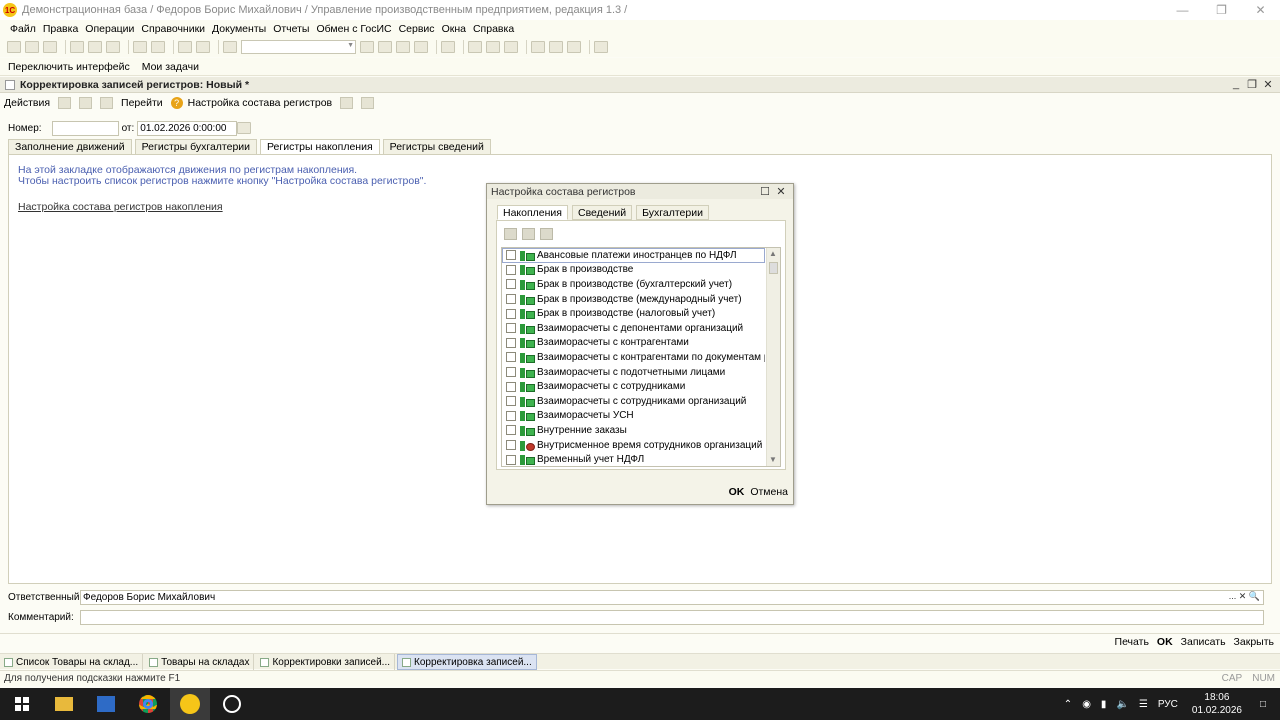 The height and width of the screenshot is (720, 1280). I want to click on table-icon, so click(347, 103).